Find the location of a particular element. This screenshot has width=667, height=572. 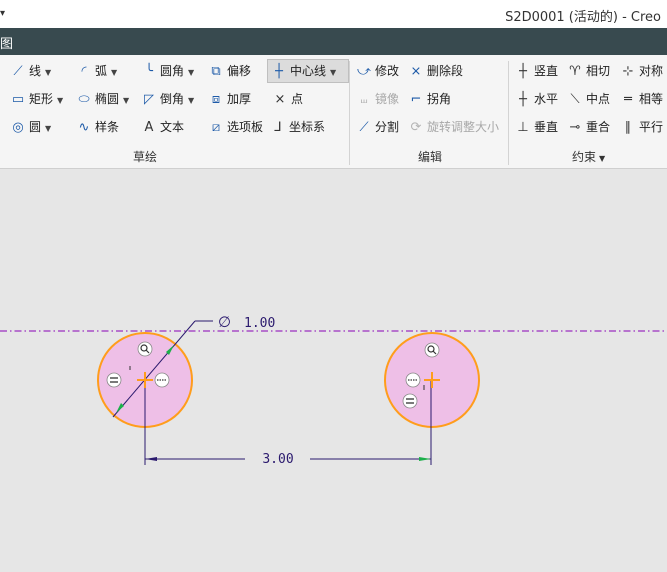

thicken-button: ⧈ 加厚 is located at coordinates (229, 99).